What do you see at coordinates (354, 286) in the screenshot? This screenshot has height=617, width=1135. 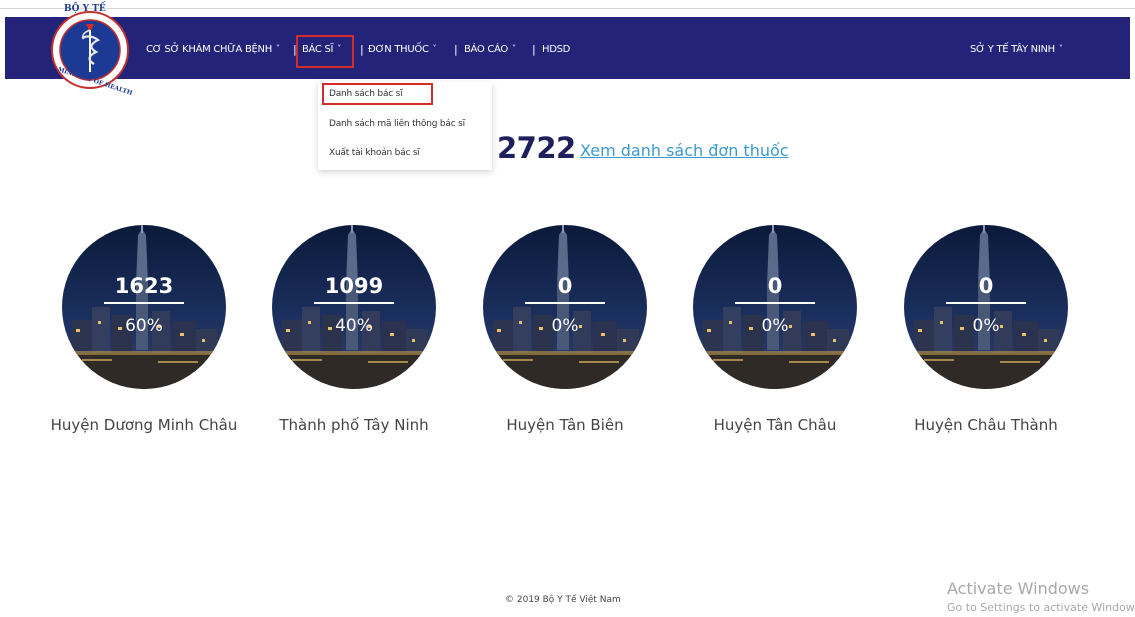 I see `district-count: 1099` at bounding box center [354, 286].